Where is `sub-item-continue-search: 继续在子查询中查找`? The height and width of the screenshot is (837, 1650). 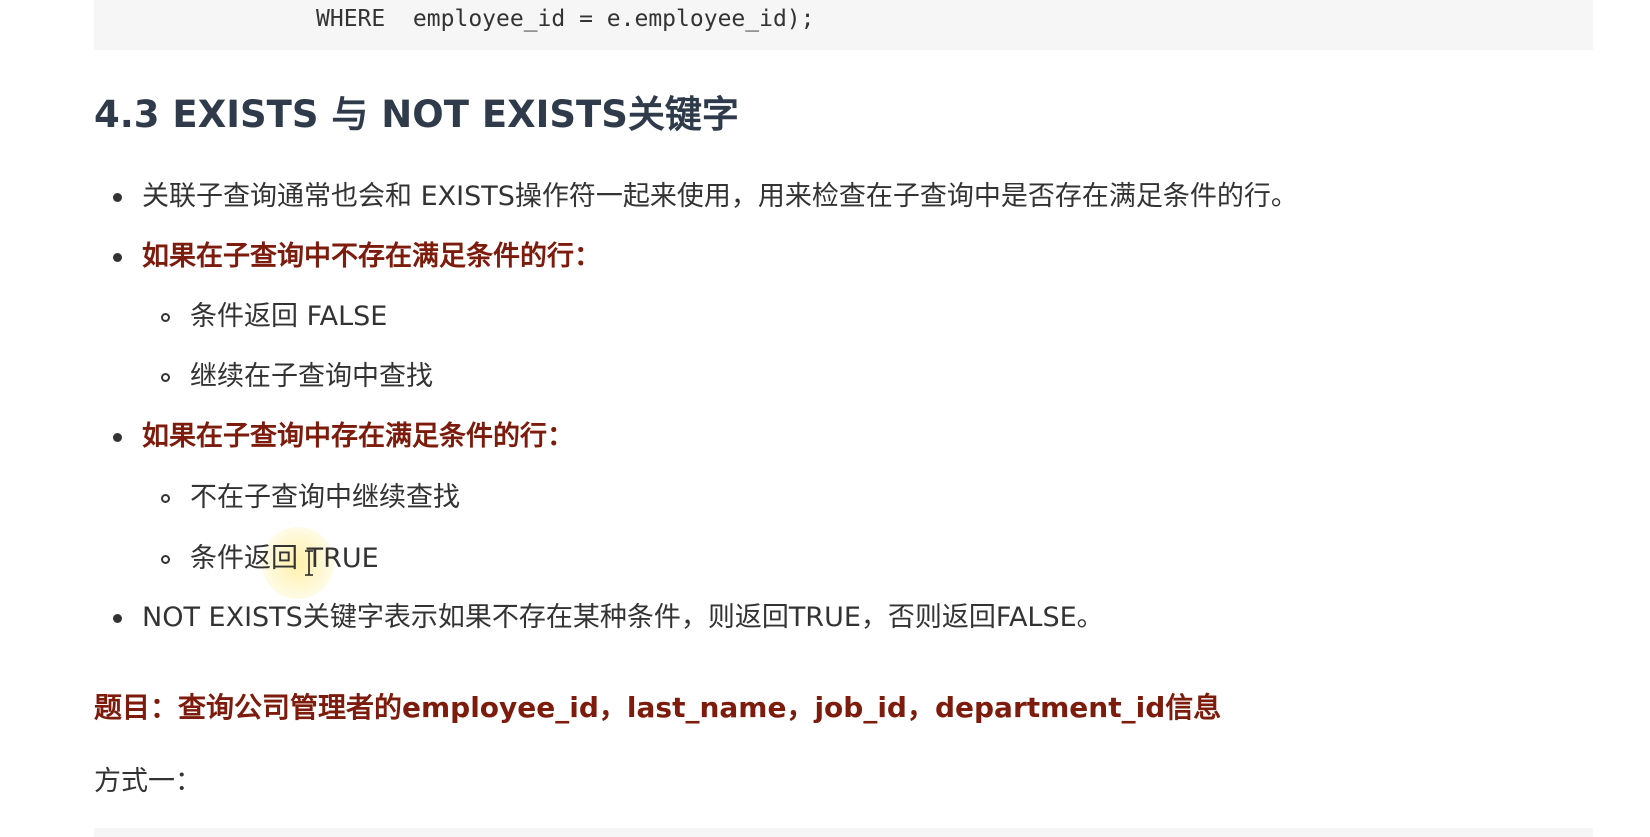 sub-item-continue-search: 继续在子查询中查找 is located at coordinates (311, 376).